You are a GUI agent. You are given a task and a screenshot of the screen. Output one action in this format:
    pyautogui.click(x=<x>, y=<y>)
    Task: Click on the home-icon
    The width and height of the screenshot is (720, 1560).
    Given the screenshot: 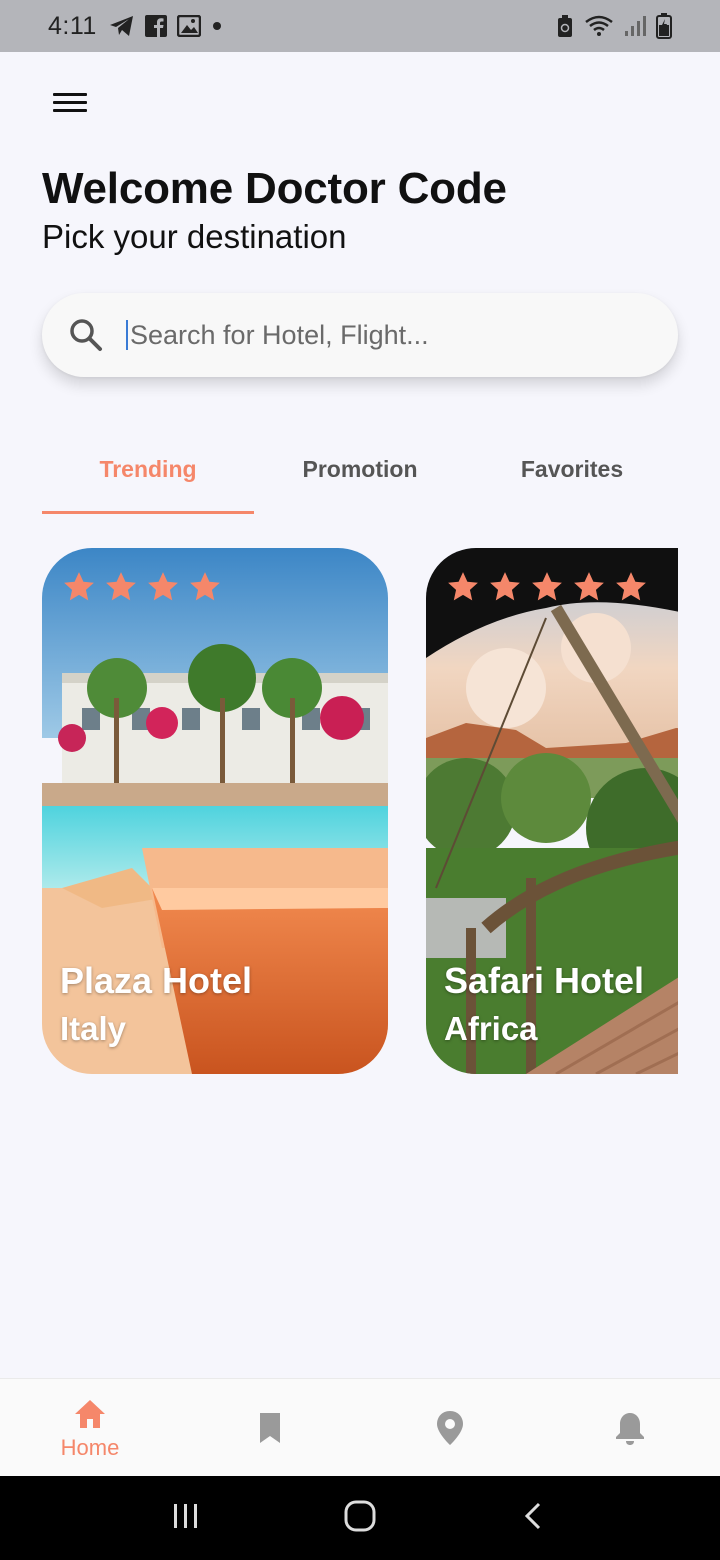 What is the action you would take?
    pyautogui.click(x=90, y=1413)
    